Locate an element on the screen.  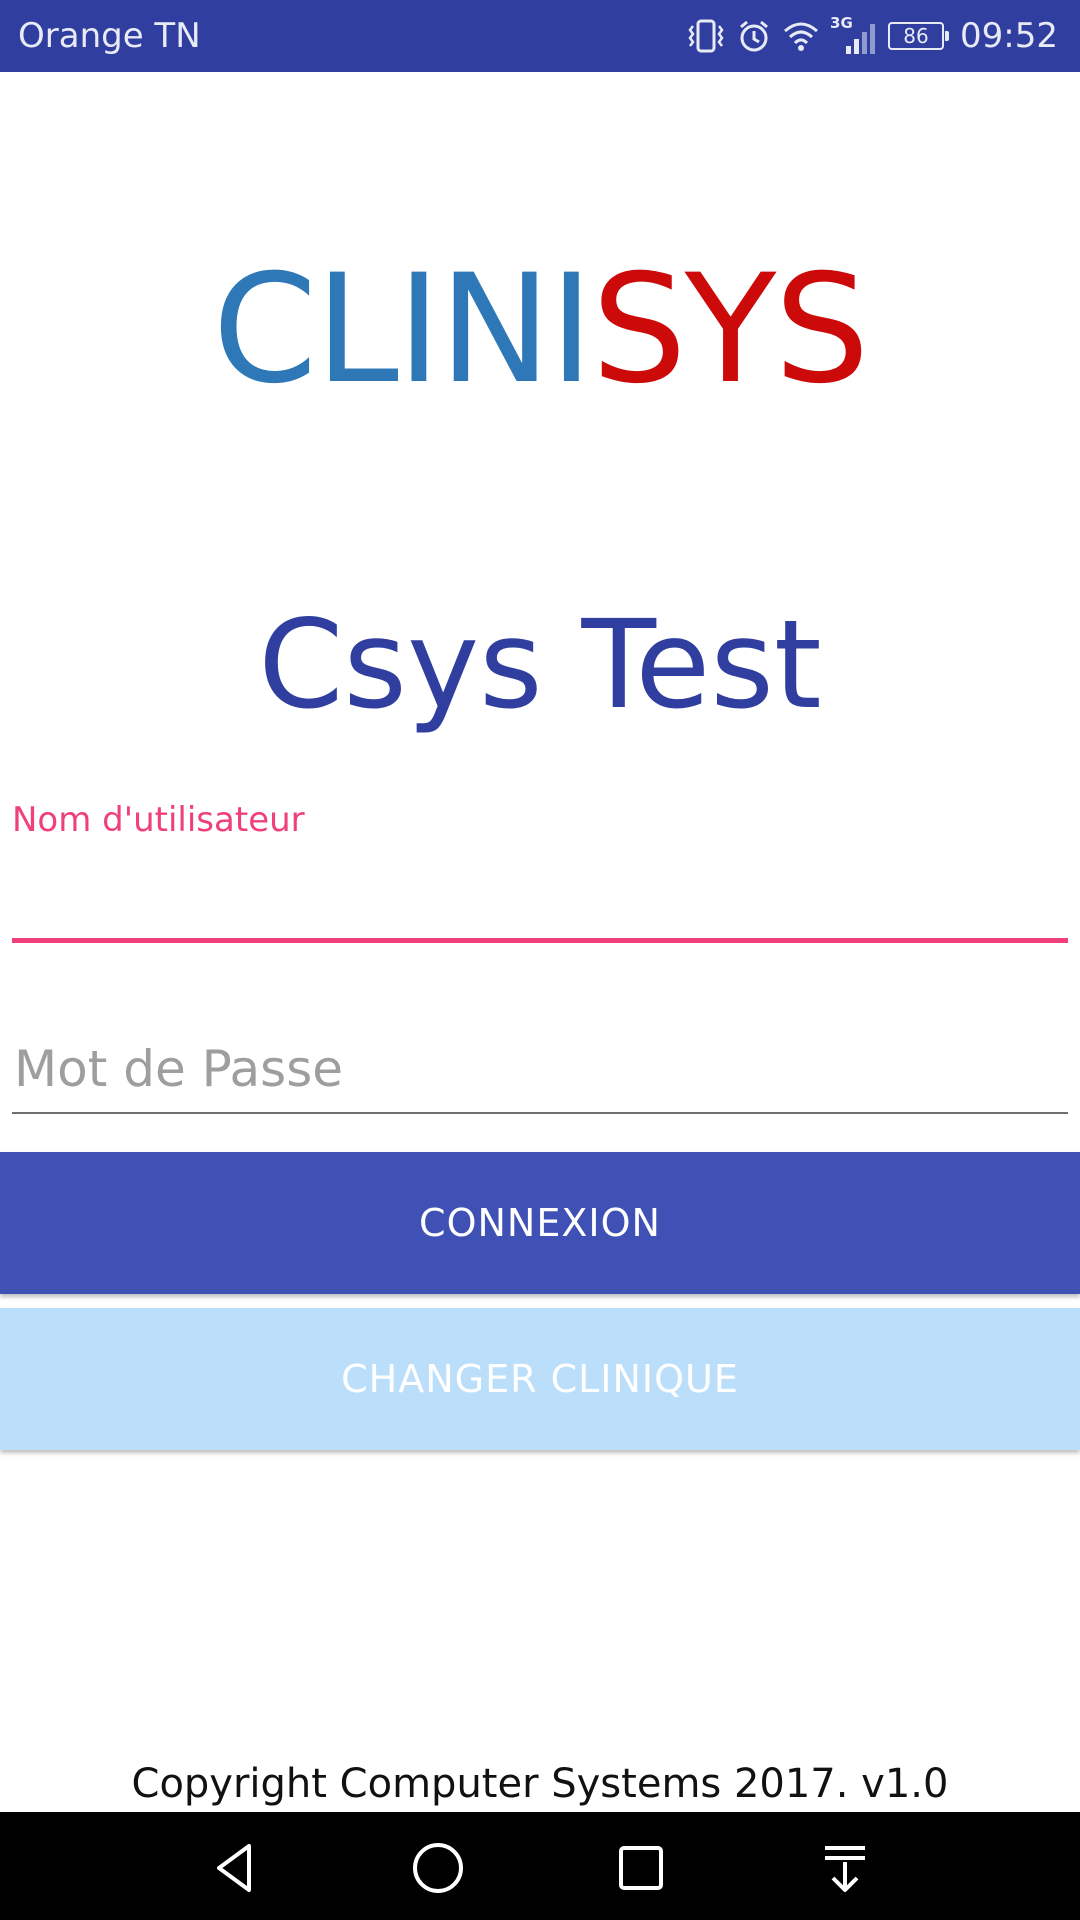
logo-part-sys: SYS is located at coordinates (730, 330).